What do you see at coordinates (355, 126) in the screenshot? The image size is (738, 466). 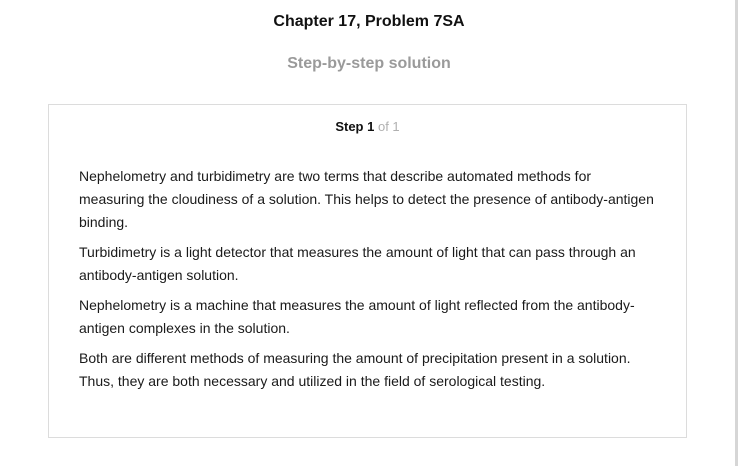 I see `step-label: Step 1` at bounding box center [355, 126].